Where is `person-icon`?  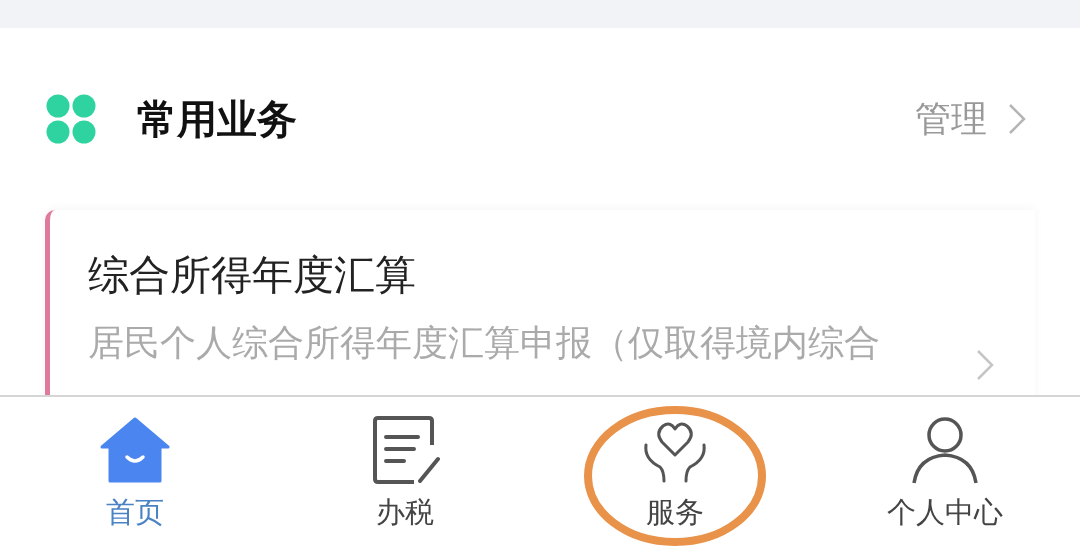 person-icon is located at coordinates (945, 450).